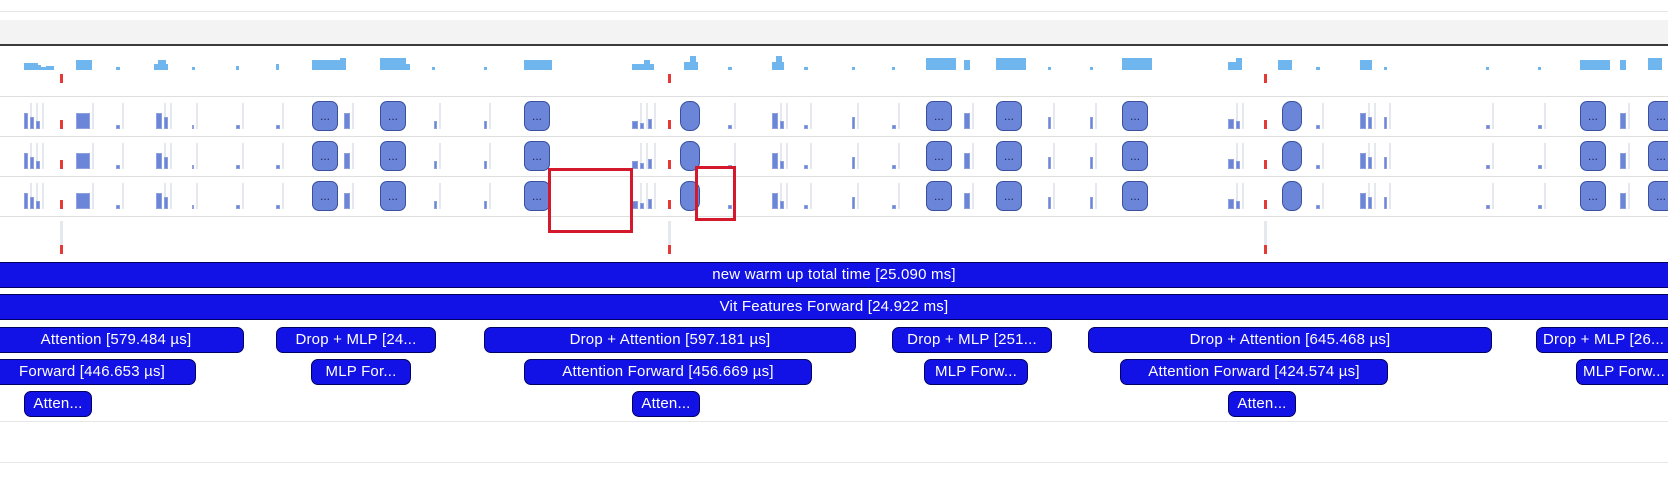  Describe the element at coordinates (834, 238) in the screenshot. I see `marker-lane` at that location.